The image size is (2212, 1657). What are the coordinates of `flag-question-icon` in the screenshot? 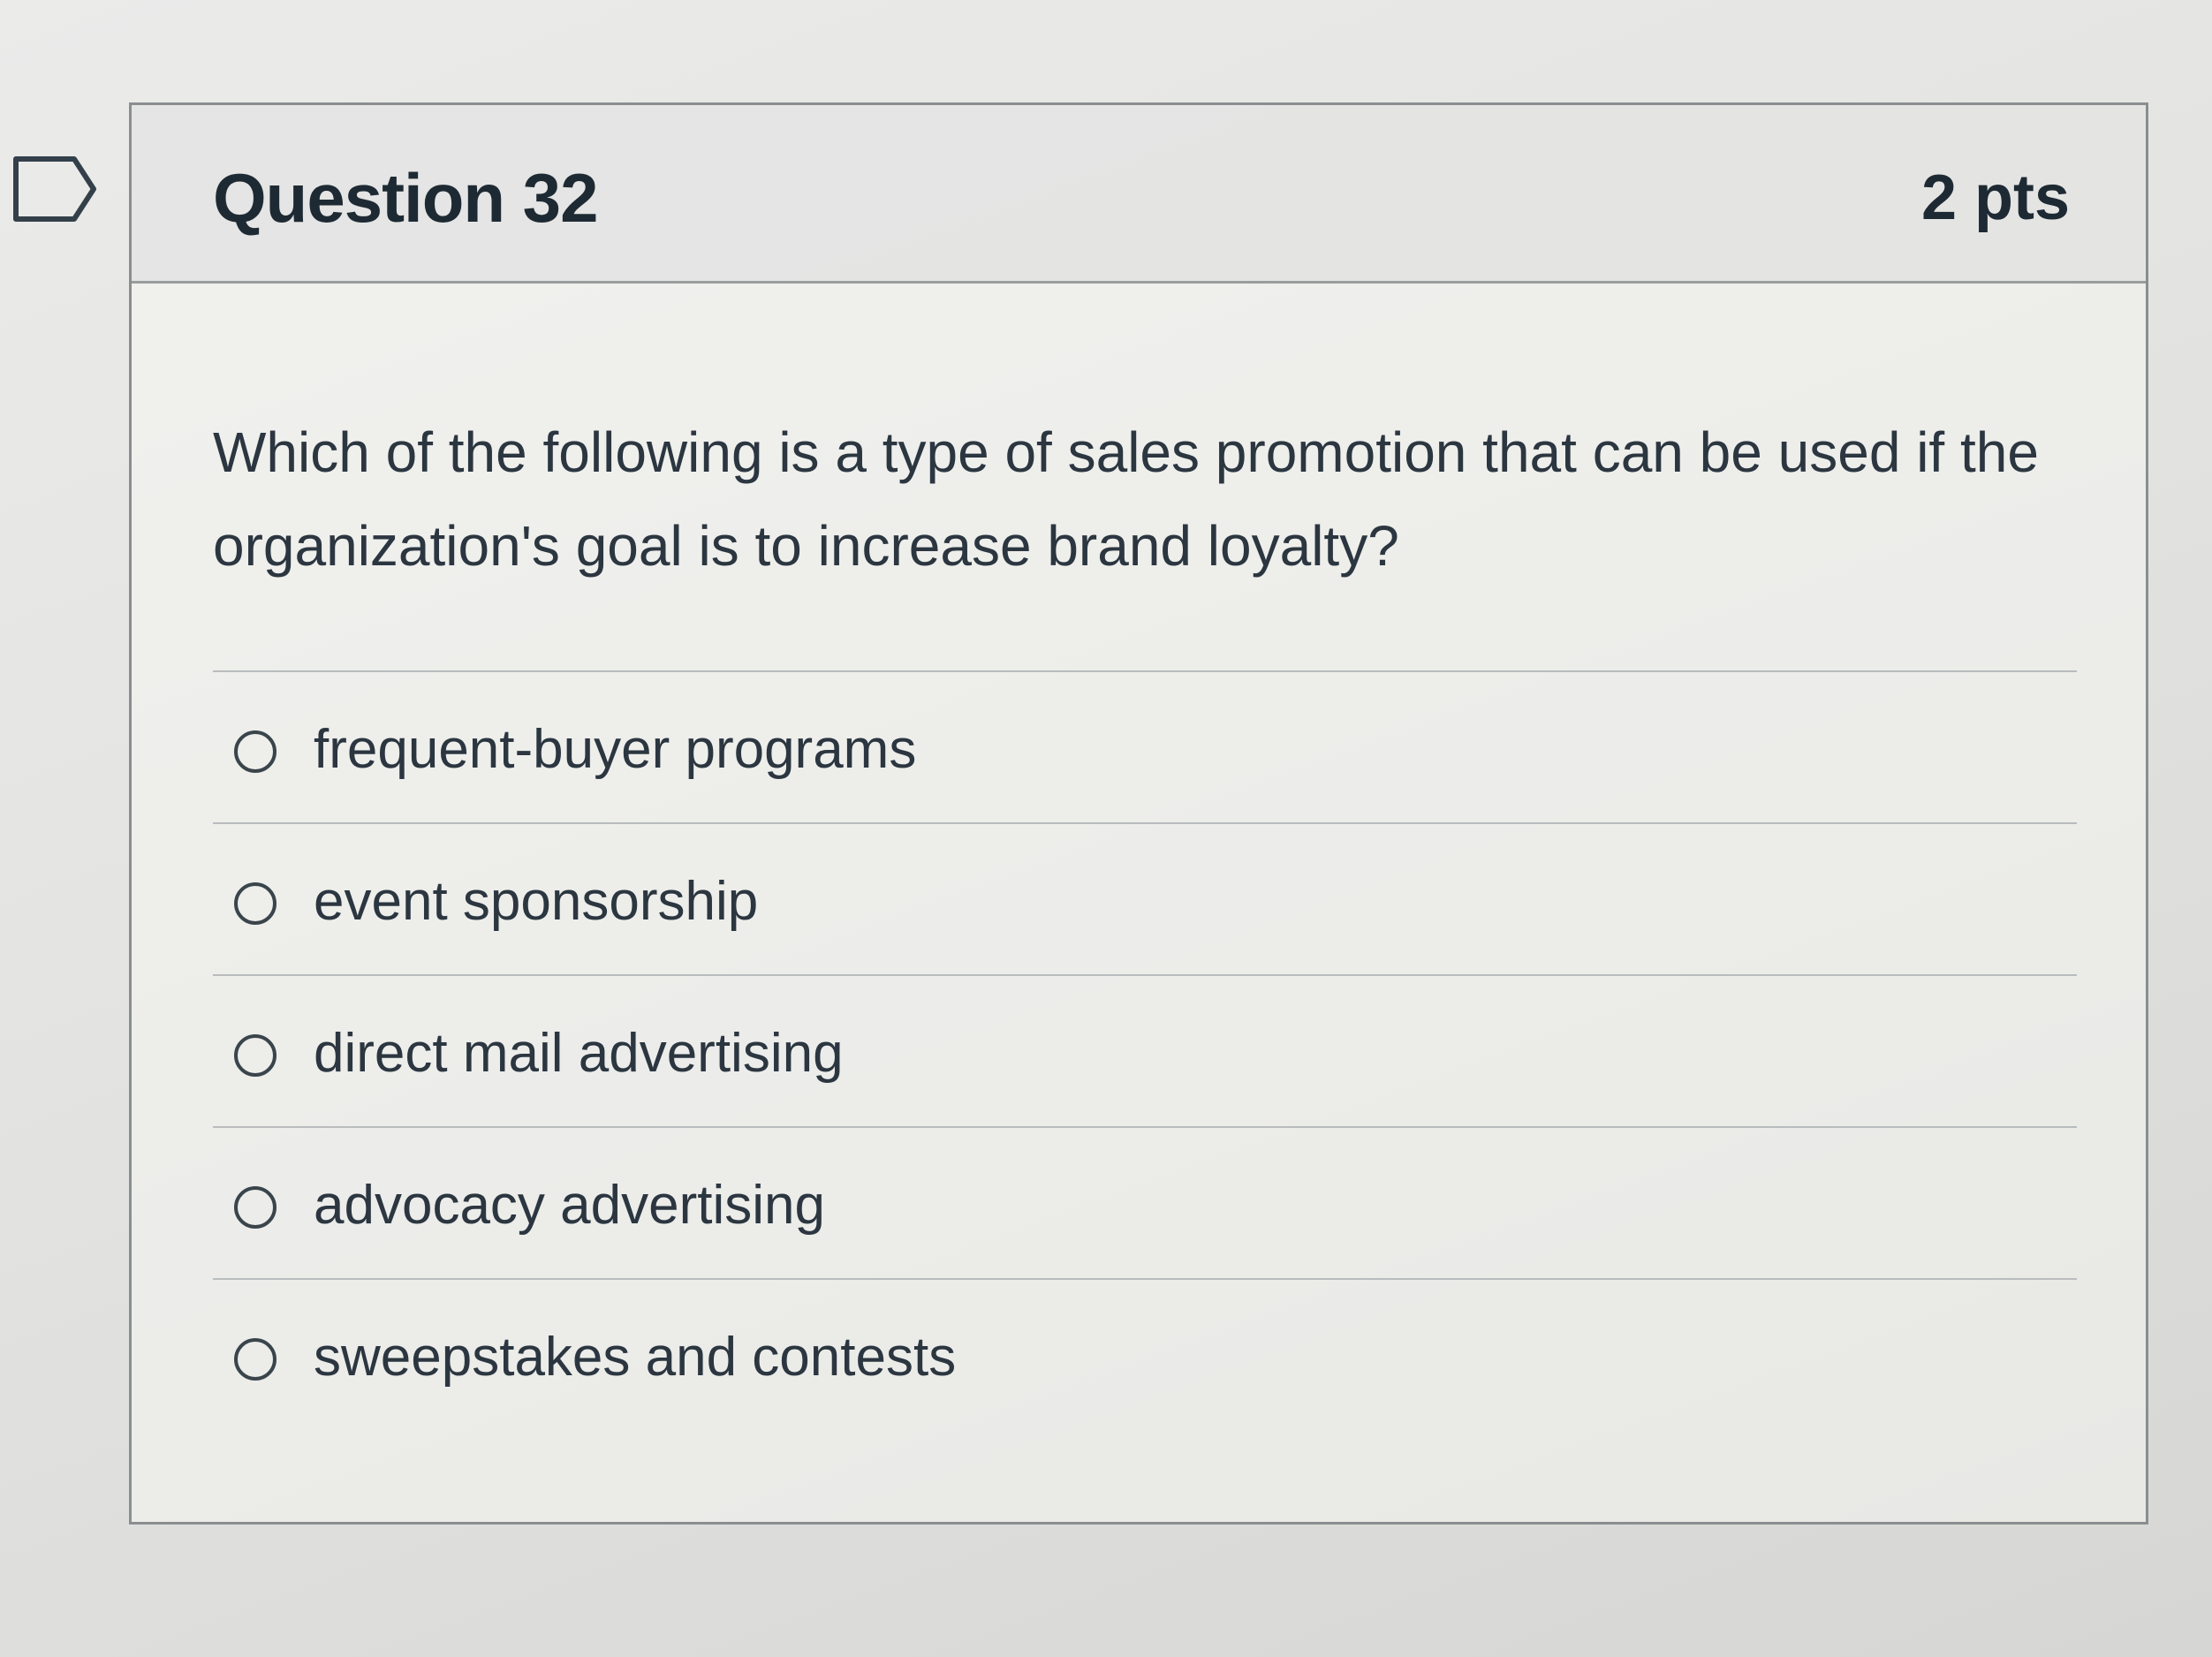 It's located at (54, 189).